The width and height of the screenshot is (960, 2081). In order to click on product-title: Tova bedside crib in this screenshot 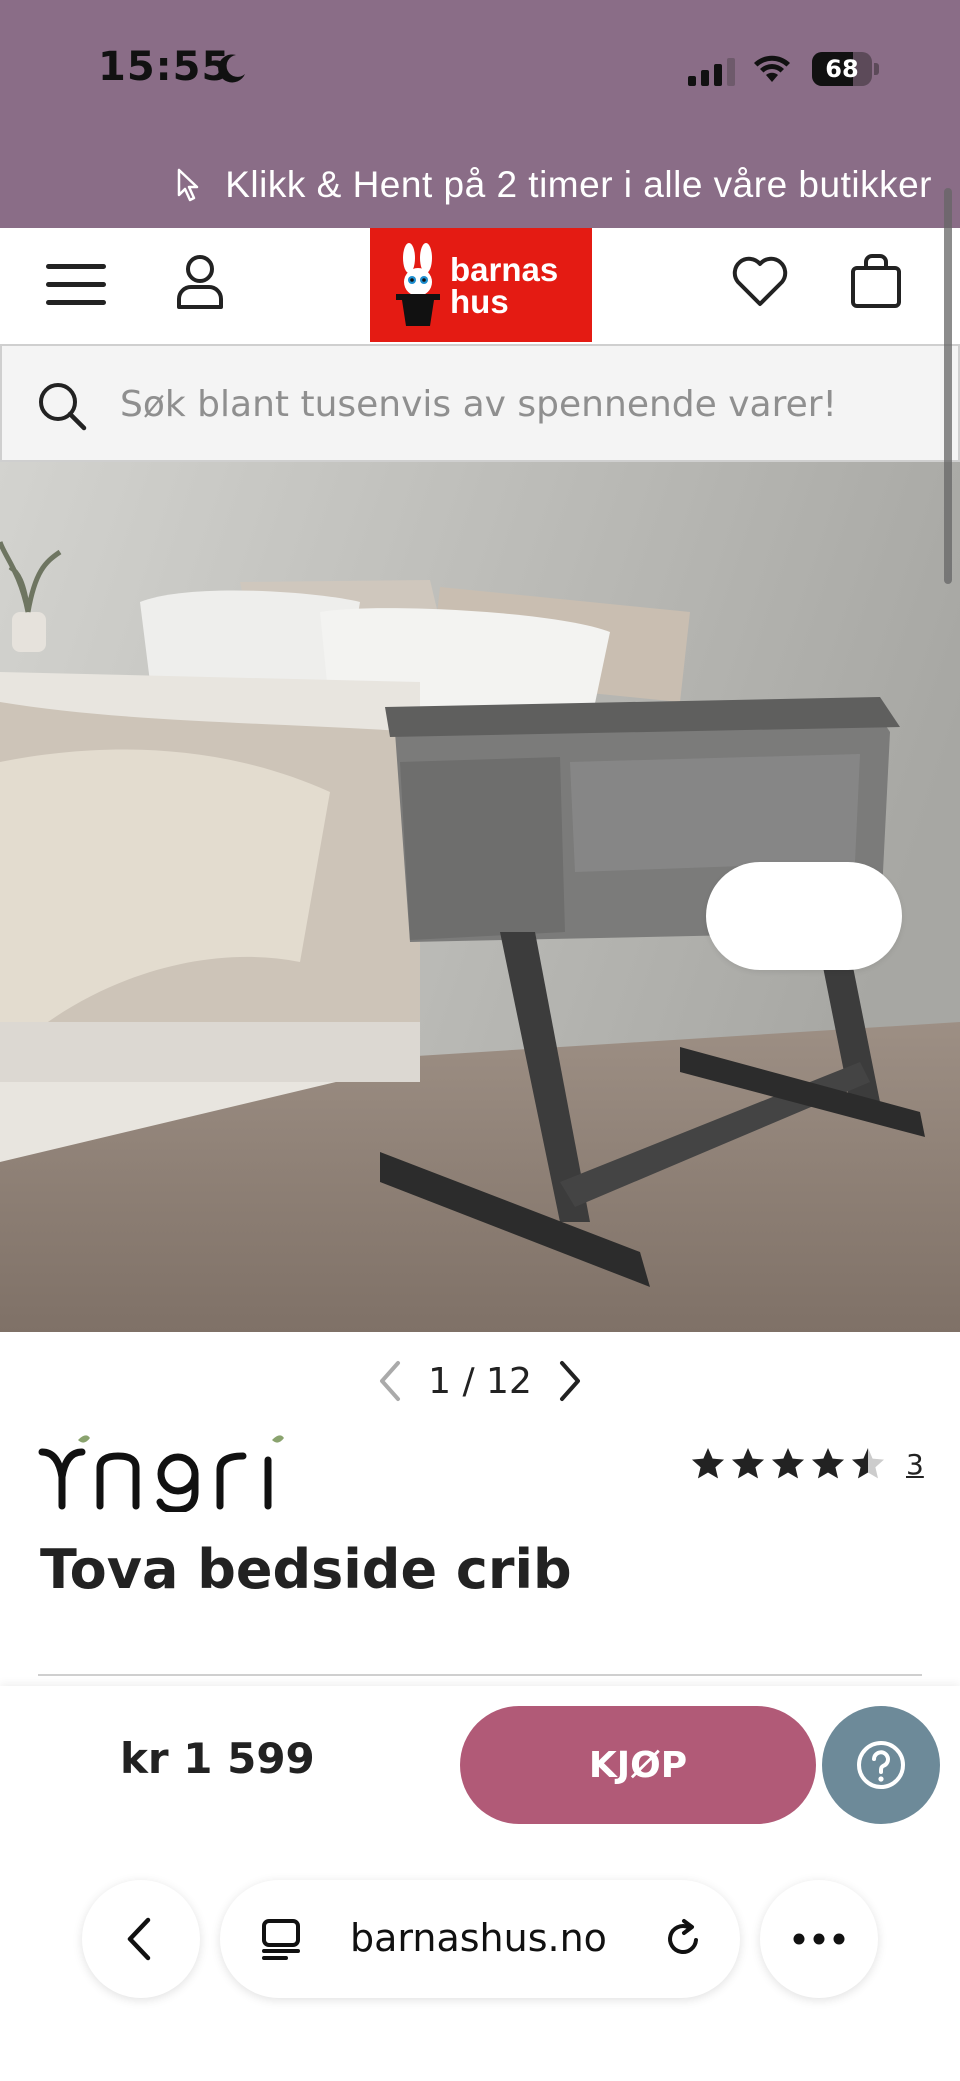, I will do `click(306, 1569)`.